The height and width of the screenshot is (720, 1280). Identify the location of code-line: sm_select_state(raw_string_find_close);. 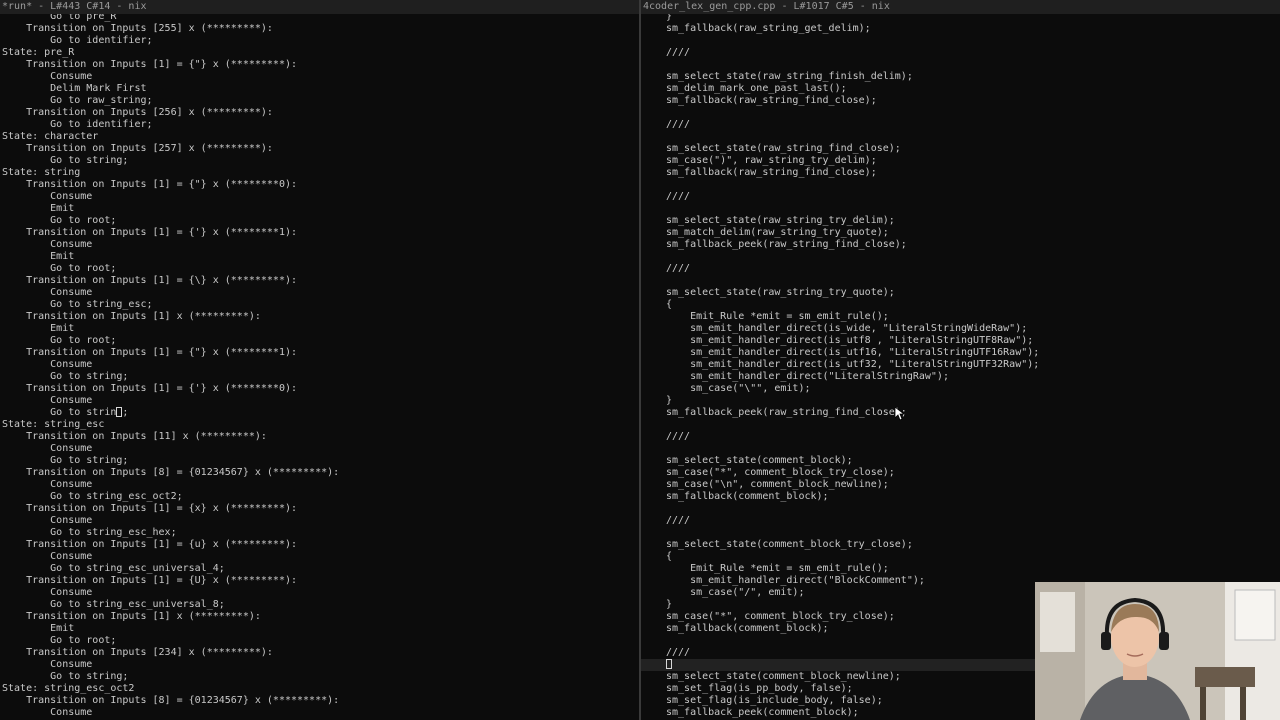
(783, 148).